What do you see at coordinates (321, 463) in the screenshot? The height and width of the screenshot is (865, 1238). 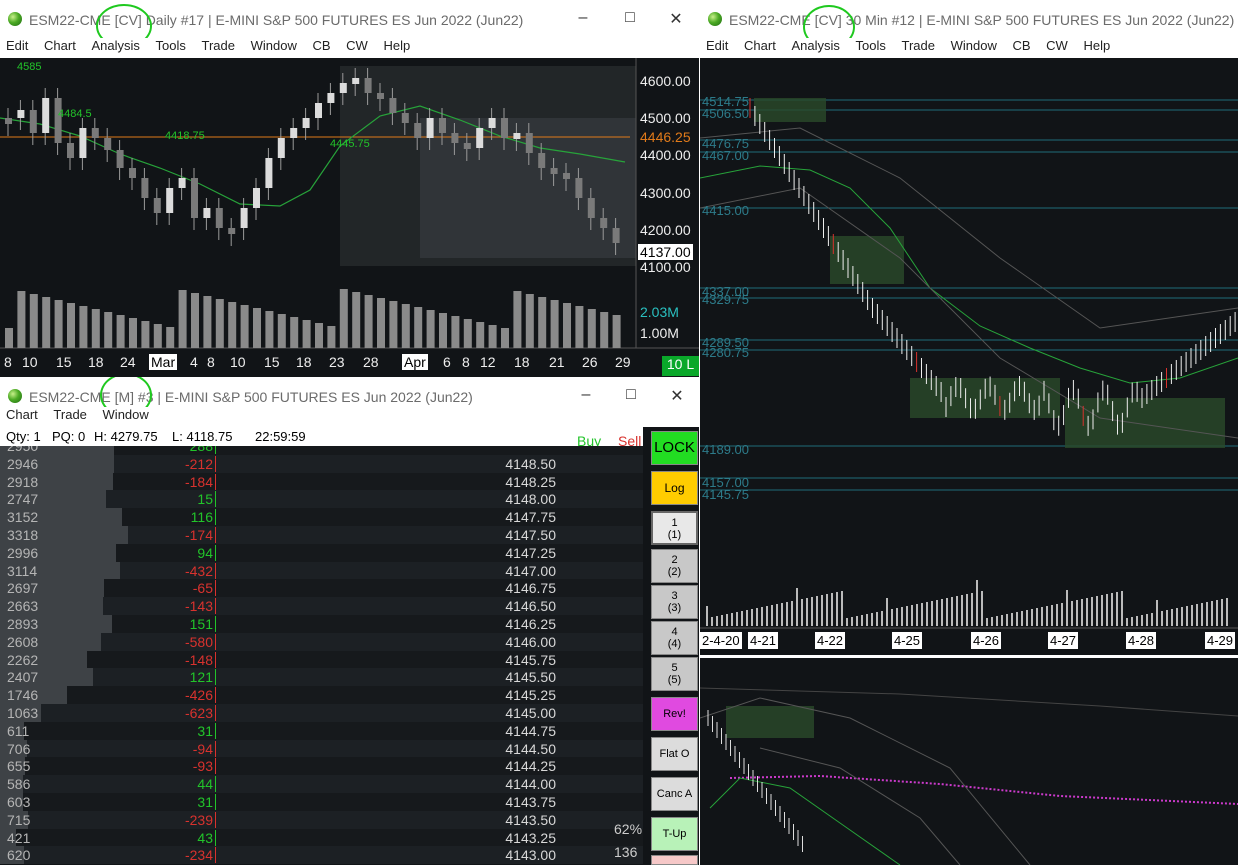 I see `dom-row: 2946 -212 4148.50` at bounding box center [321, 463].